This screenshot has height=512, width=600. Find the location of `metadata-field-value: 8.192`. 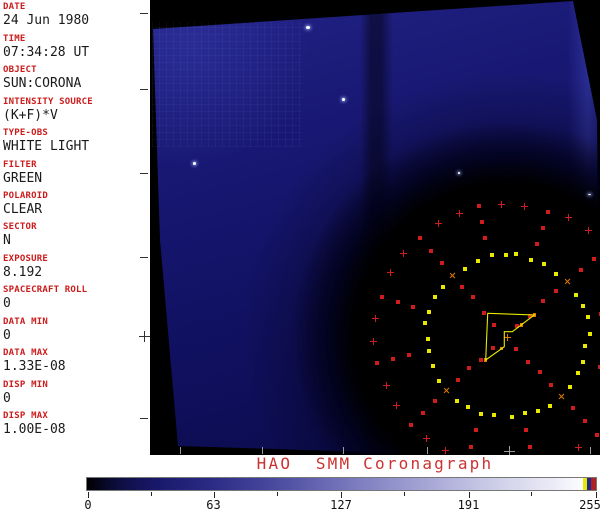

metadata-field-value: 8.192 is located at coordinates (23, 272).